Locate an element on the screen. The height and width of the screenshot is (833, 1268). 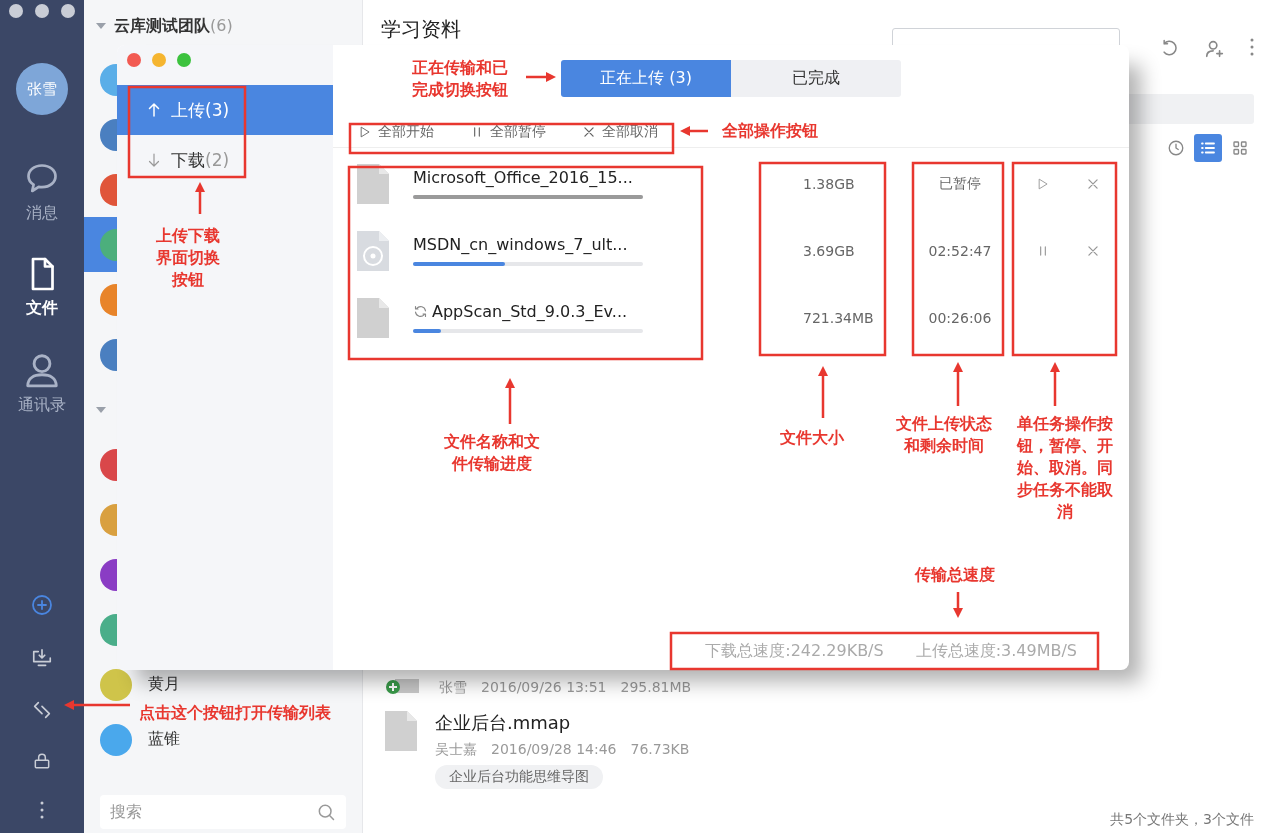
annotation-note: 文件名称和文件传输进度 is located at coordinates (492, 453).